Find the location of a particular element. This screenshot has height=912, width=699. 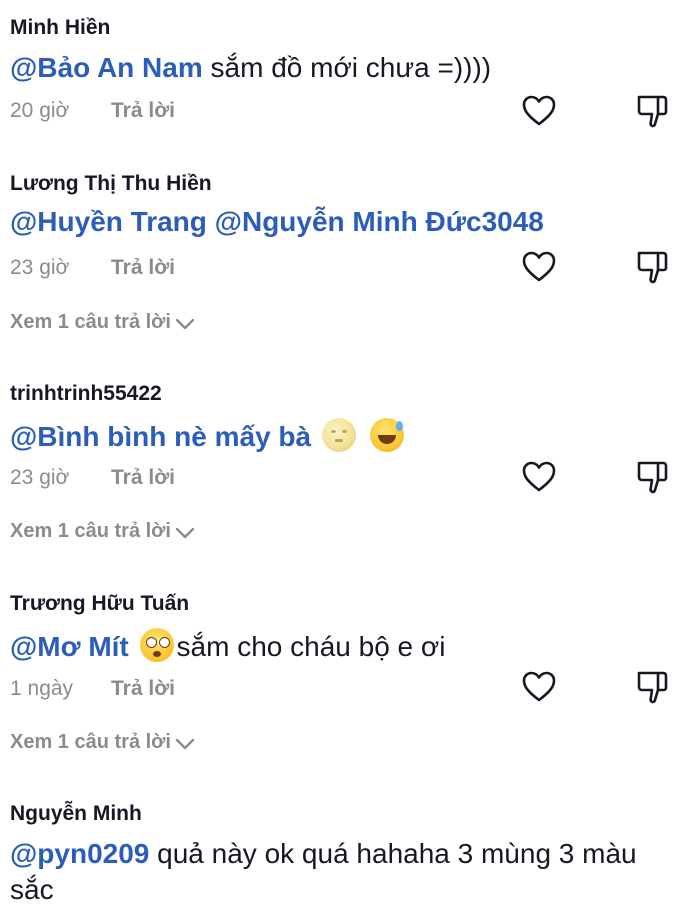

comment-mention: @Bình bình nè mấy bà is located at coordinates (160, 436).